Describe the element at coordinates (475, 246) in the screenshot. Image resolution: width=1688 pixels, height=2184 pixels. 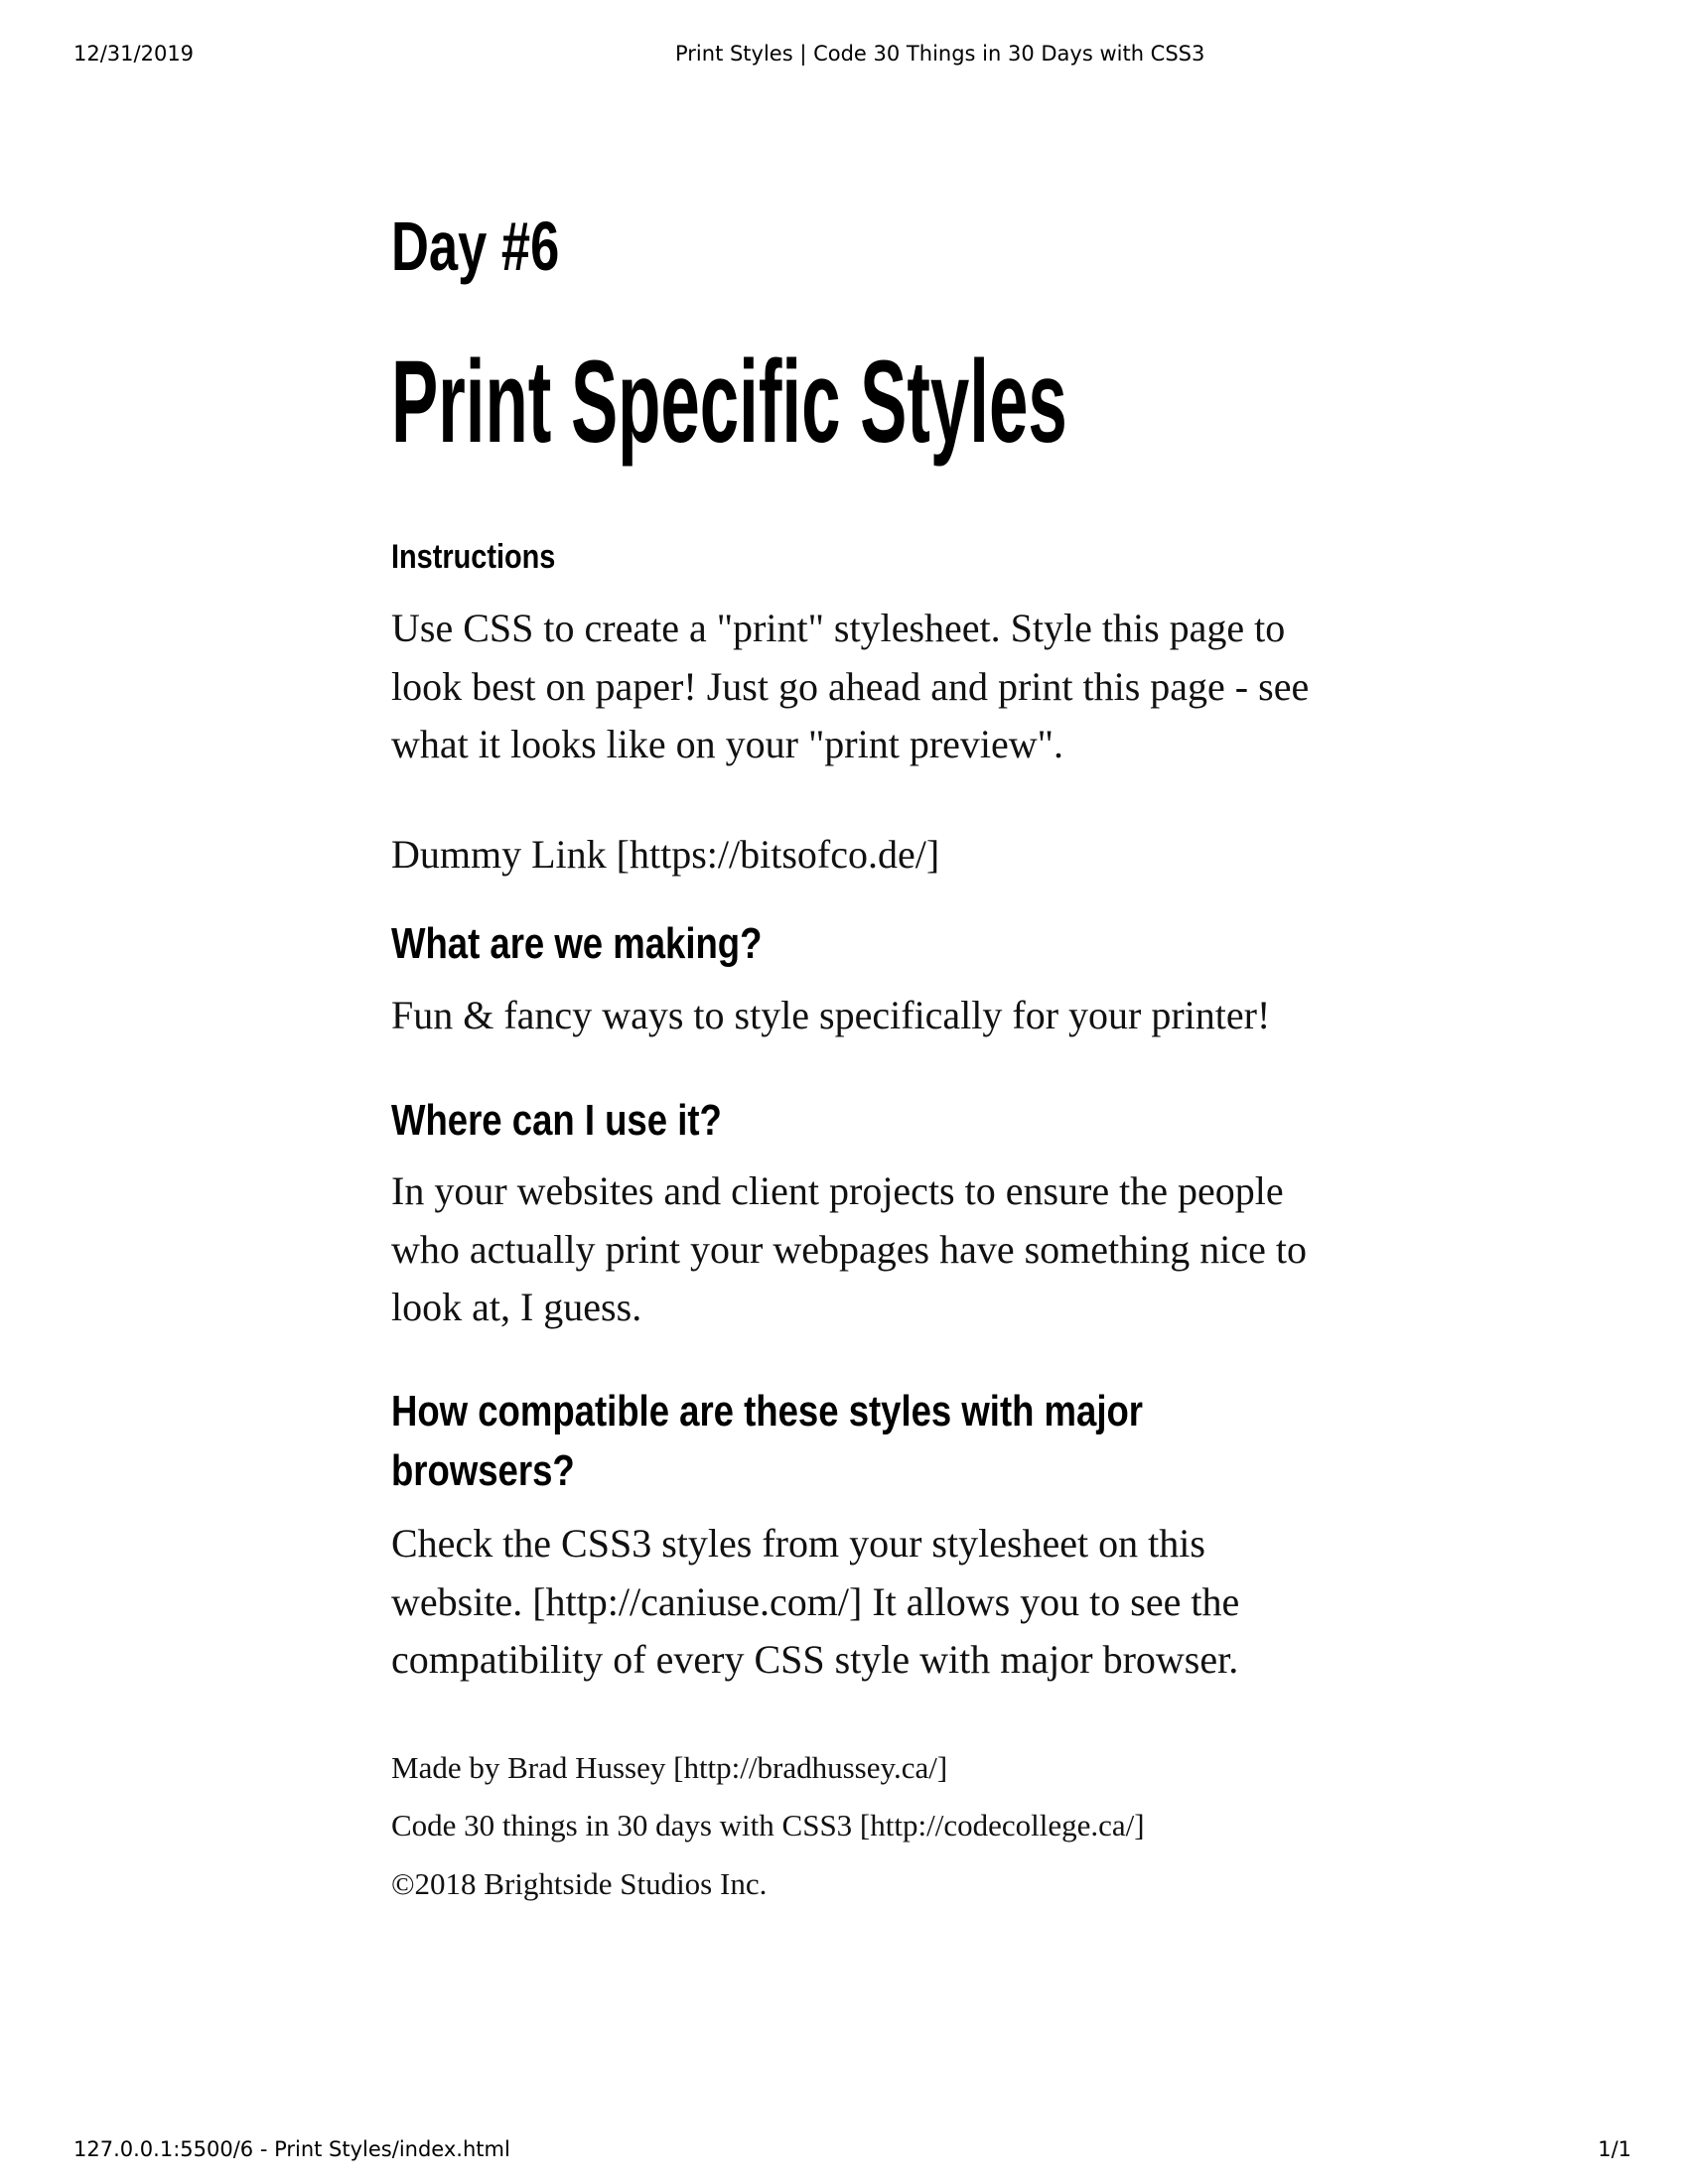
I see `day-label: Day #6` at that location.